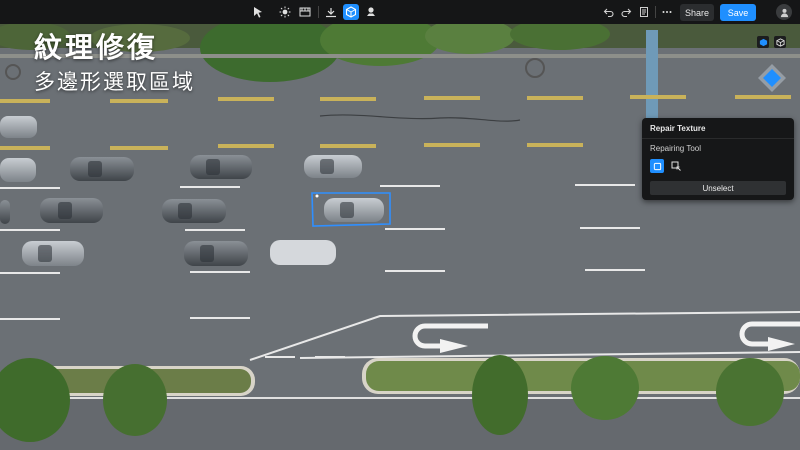 This screenshot has width=800, height=450. What do you see at coordinates (678, 128) in the screenshot?
I see `panel-title: Repair Texture` at bounding box center [678, 128].